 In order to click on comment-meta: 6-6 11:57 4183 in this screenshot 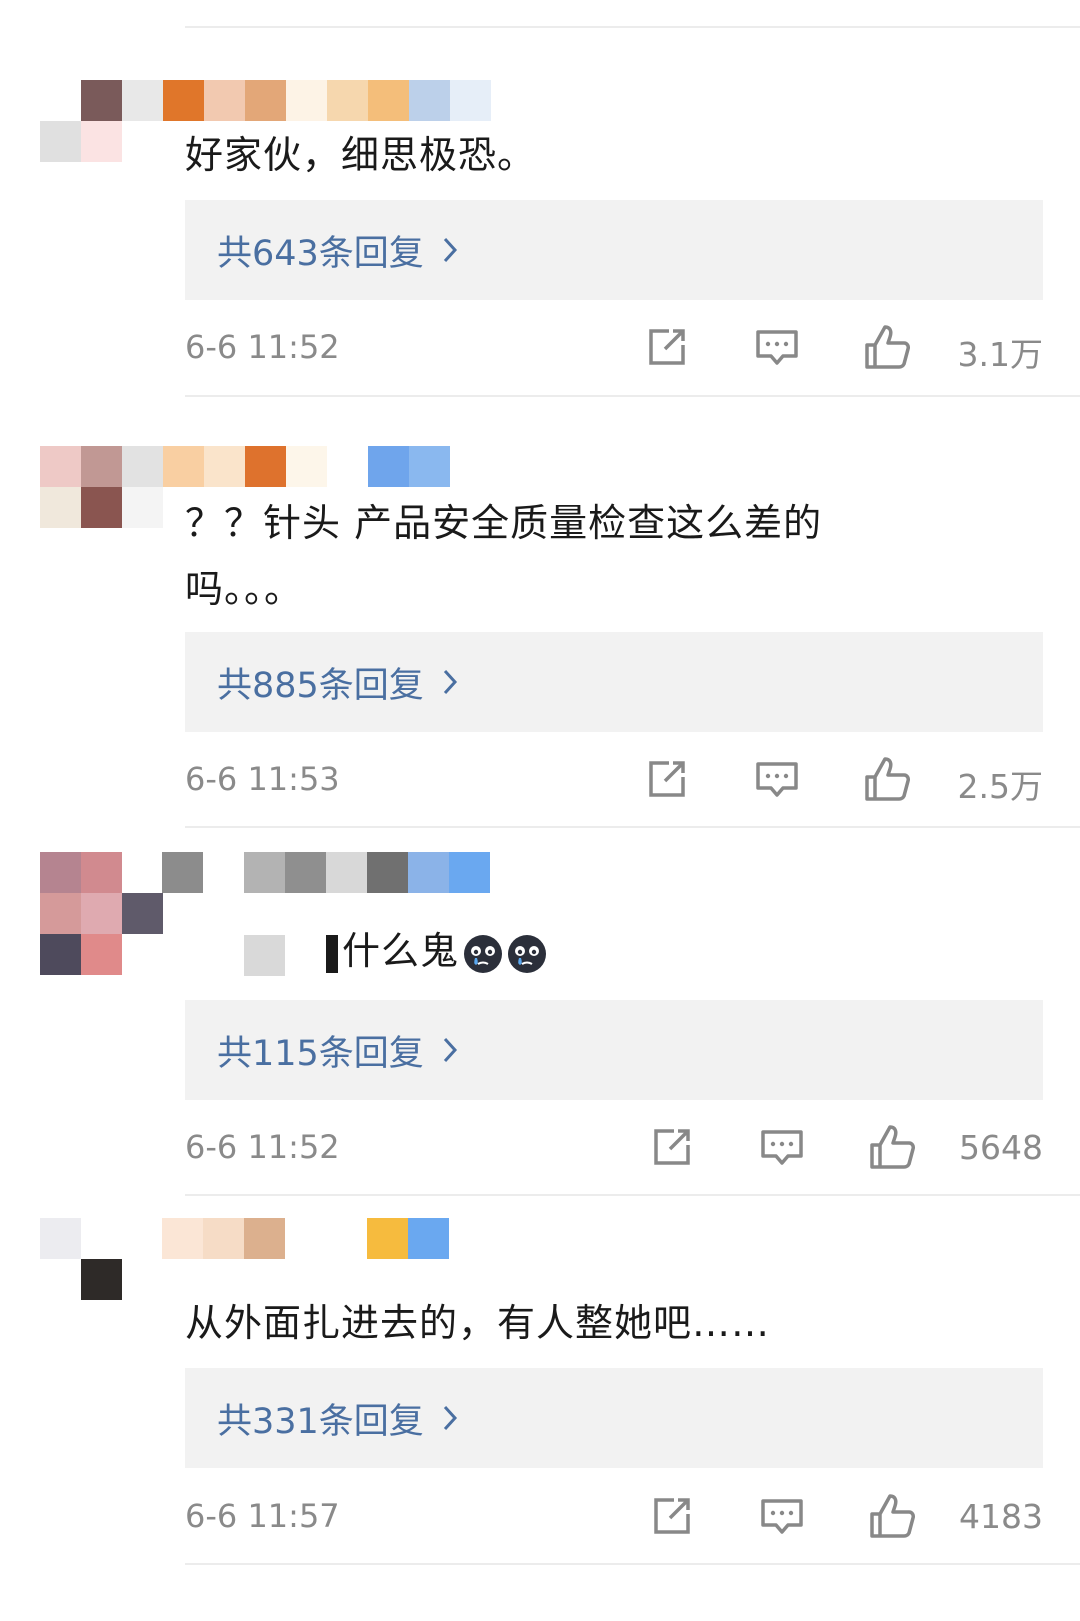, I will do `click(614, 1517)`.